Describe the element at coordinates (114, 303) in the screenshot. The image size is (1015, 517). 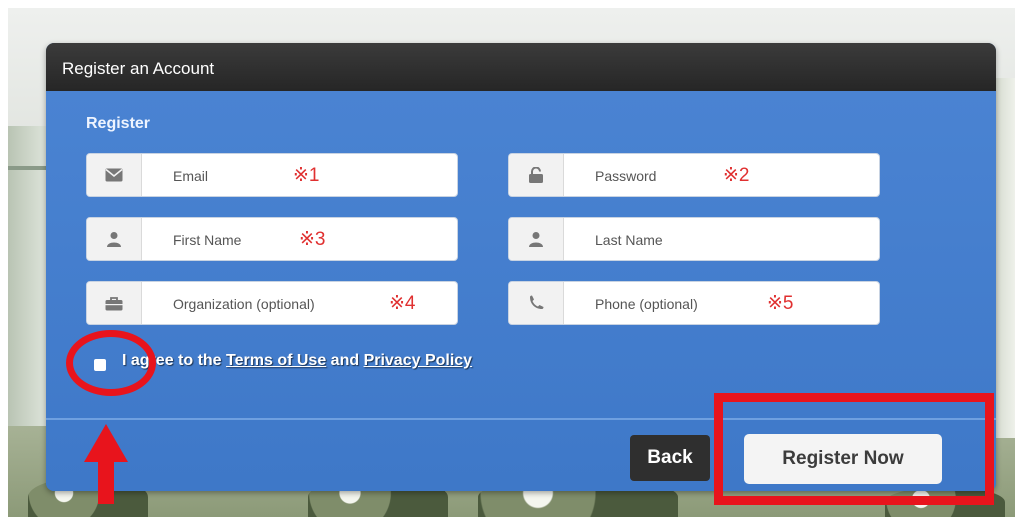
I see `briefcase-icon` at that location.